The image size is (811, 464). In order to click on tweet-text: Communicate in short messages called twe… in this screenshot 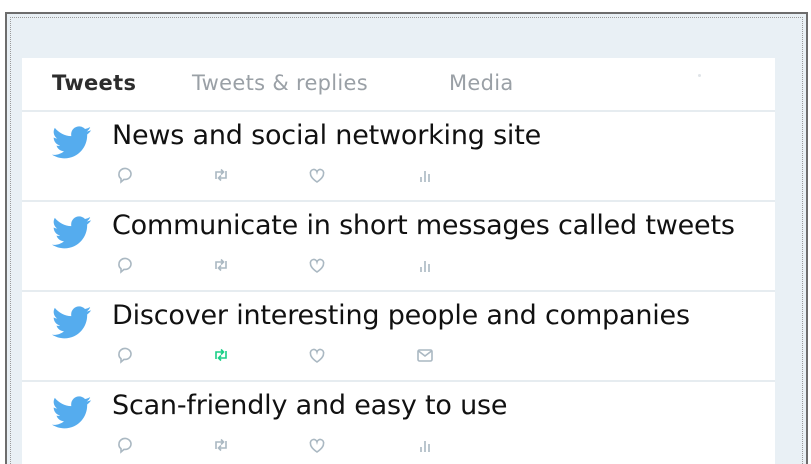, I will do `click(423, 225)`.